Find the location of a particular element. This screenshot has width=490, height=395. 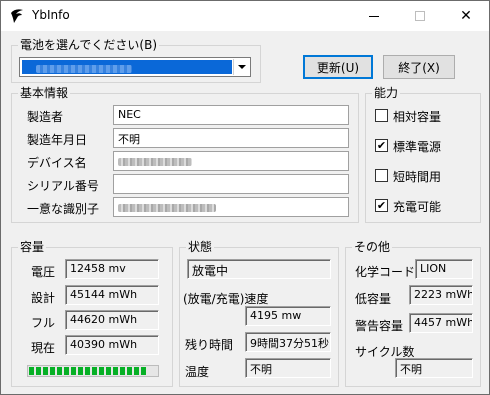

low-capacity-label: 低容量 is located at coordinates (373, 299).